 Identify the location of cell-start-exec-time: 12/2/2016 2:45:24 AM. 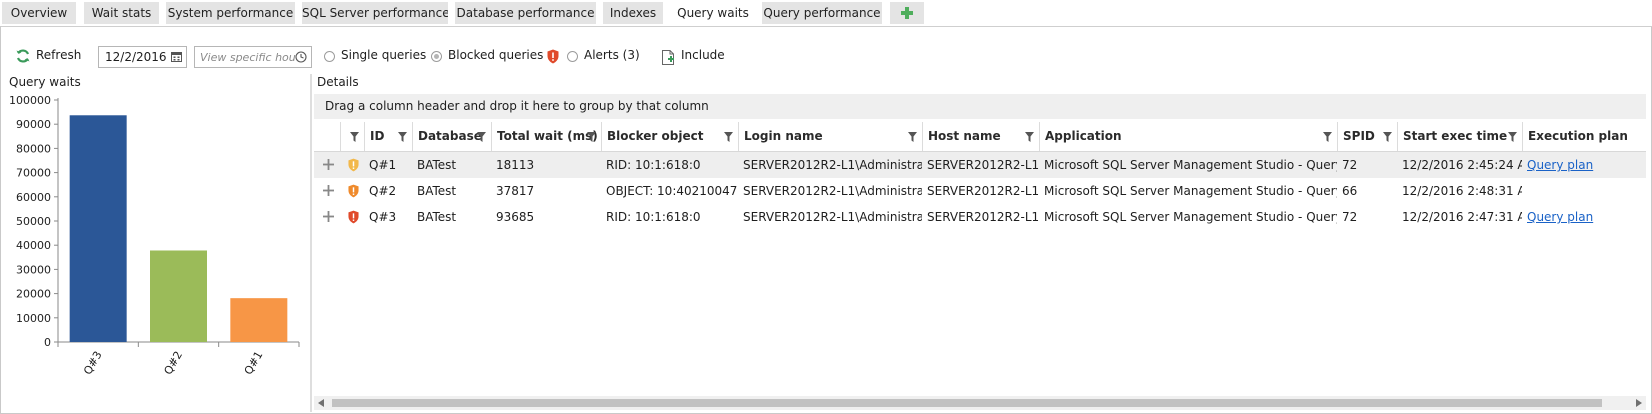
(1462, 165).